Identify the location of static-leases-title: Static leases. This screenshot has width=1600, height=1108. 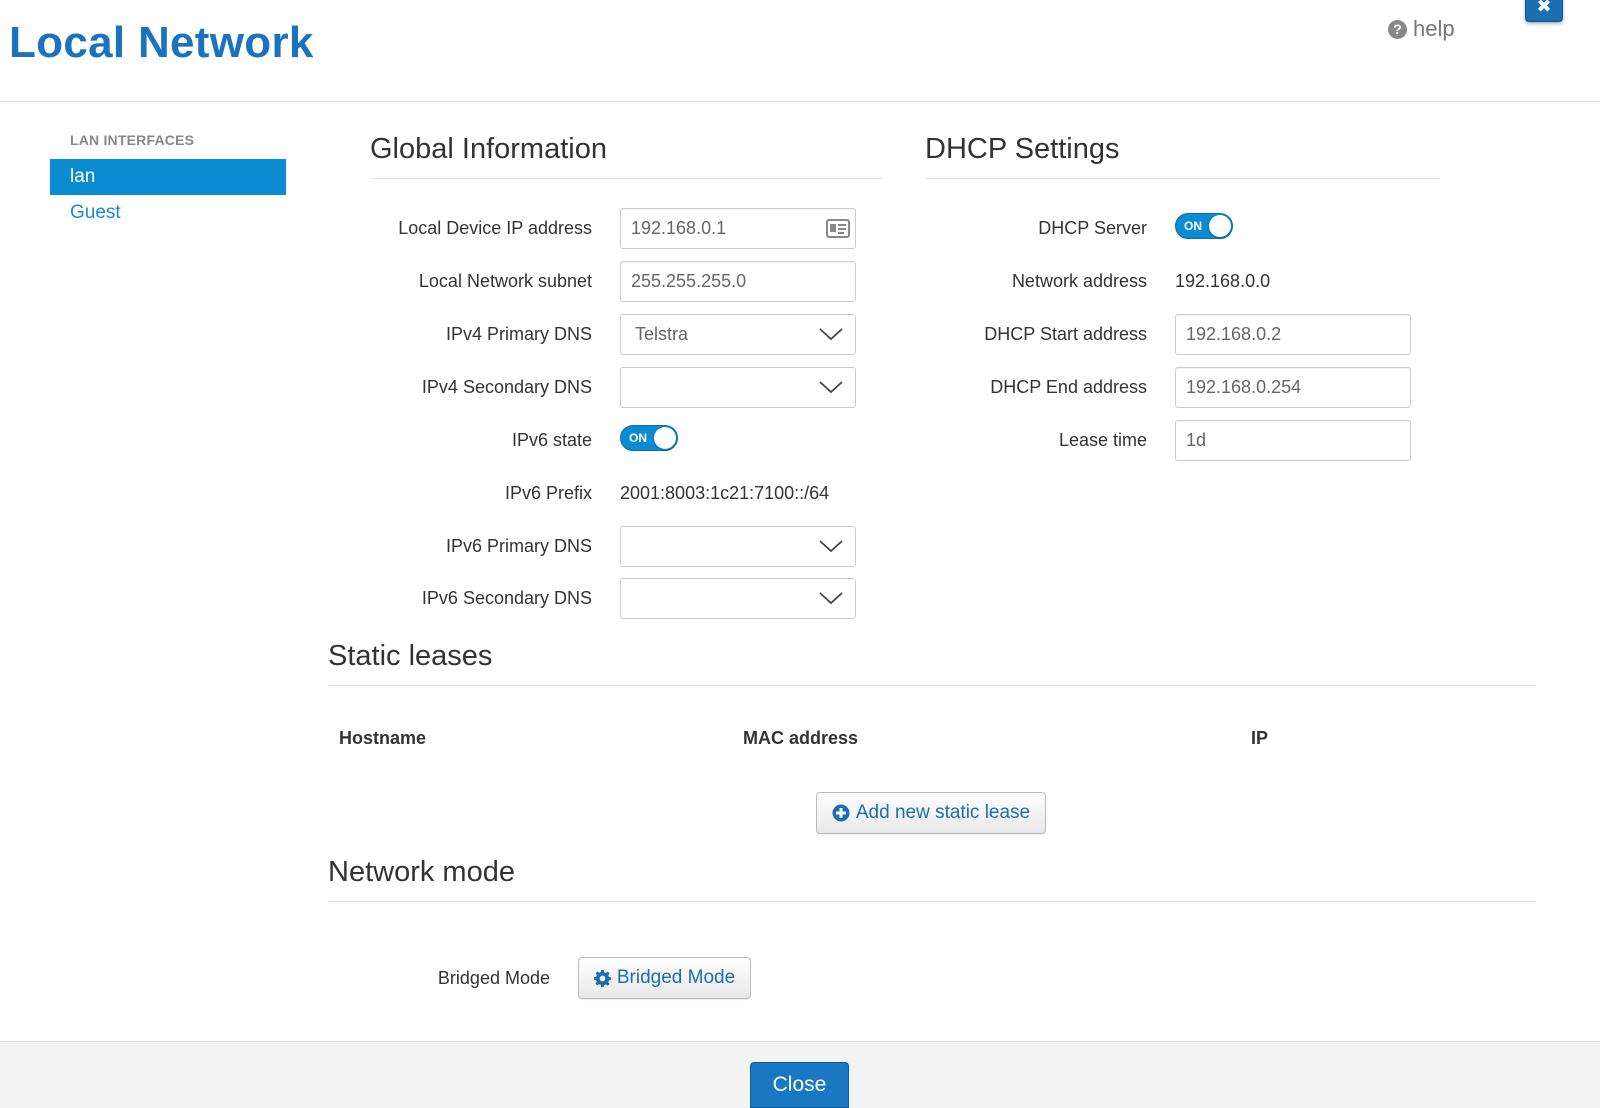
(410, 656).